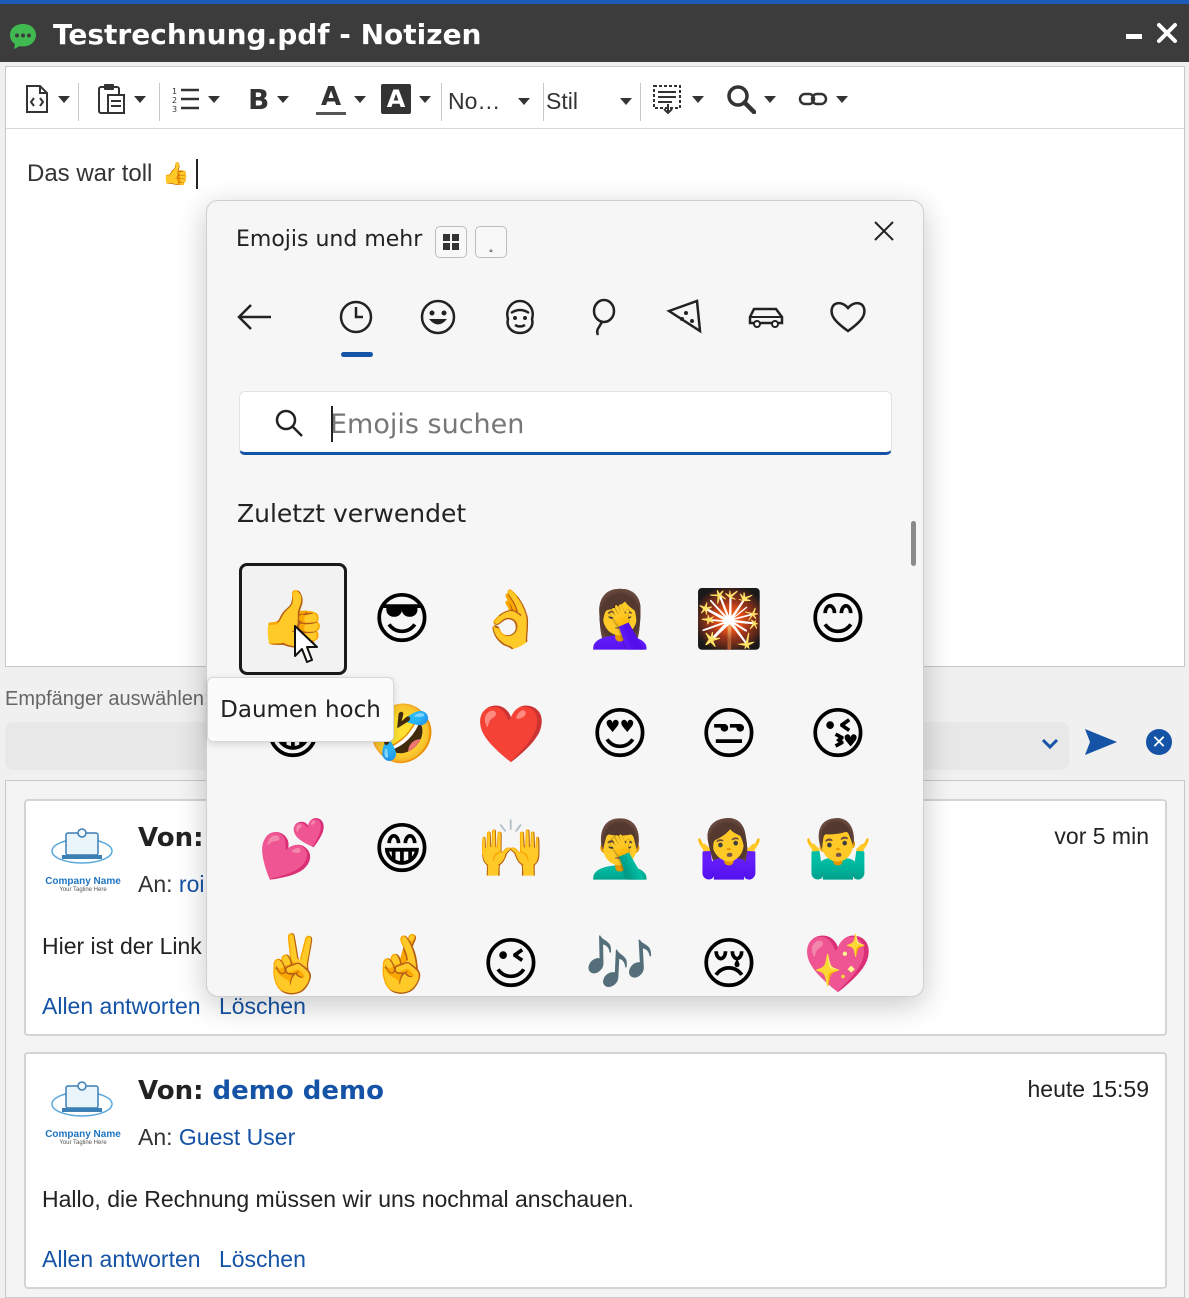 This screenshot has width=1189, height=1298. I want to click on table-button, so click(678, 99).